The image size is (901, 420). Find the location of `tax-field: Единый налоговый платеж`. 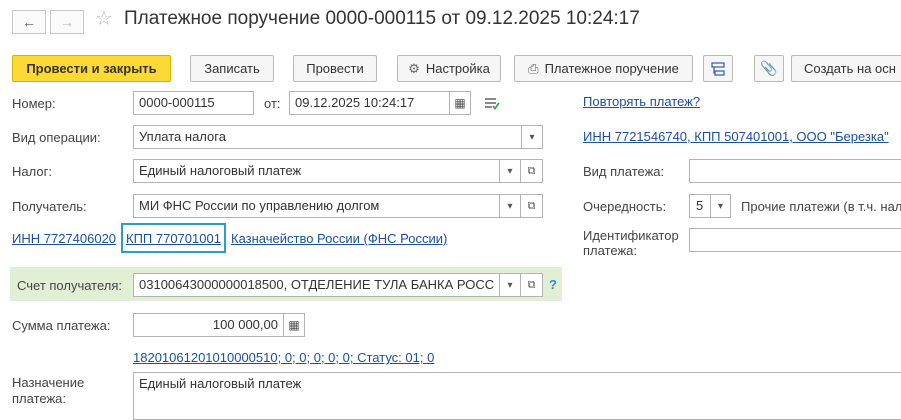

tax-field: Единый налоговый платеж is located at coordinates (316, 171).